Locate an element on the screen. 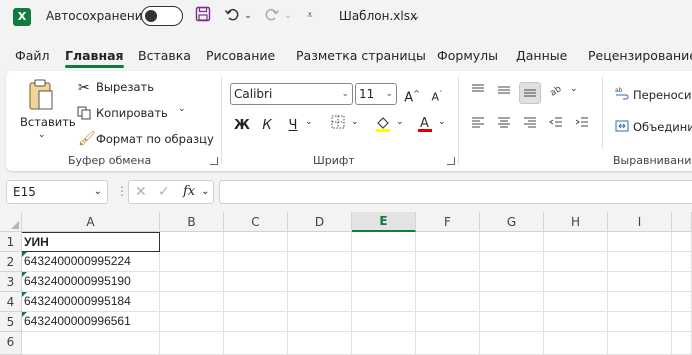  cell-i5 is located at coordinates (640, 322).